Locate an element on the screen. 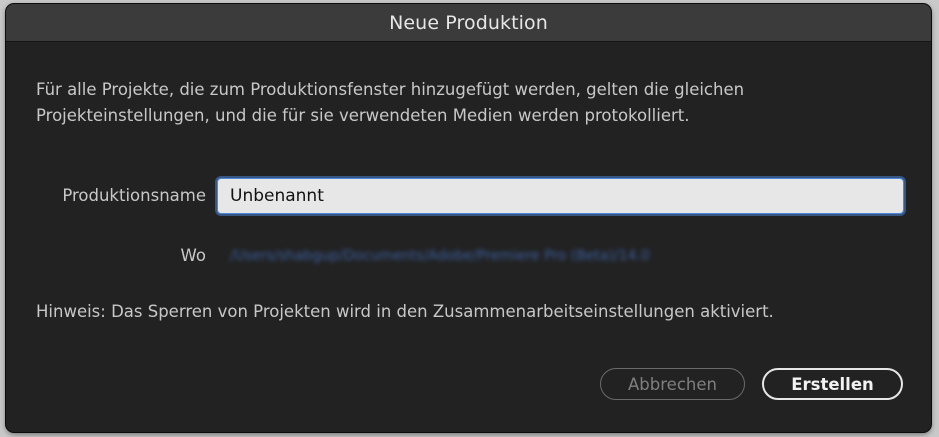 The image size is (939, 437). production-name-label: Produktionsname is located at coordinates (134, 195).